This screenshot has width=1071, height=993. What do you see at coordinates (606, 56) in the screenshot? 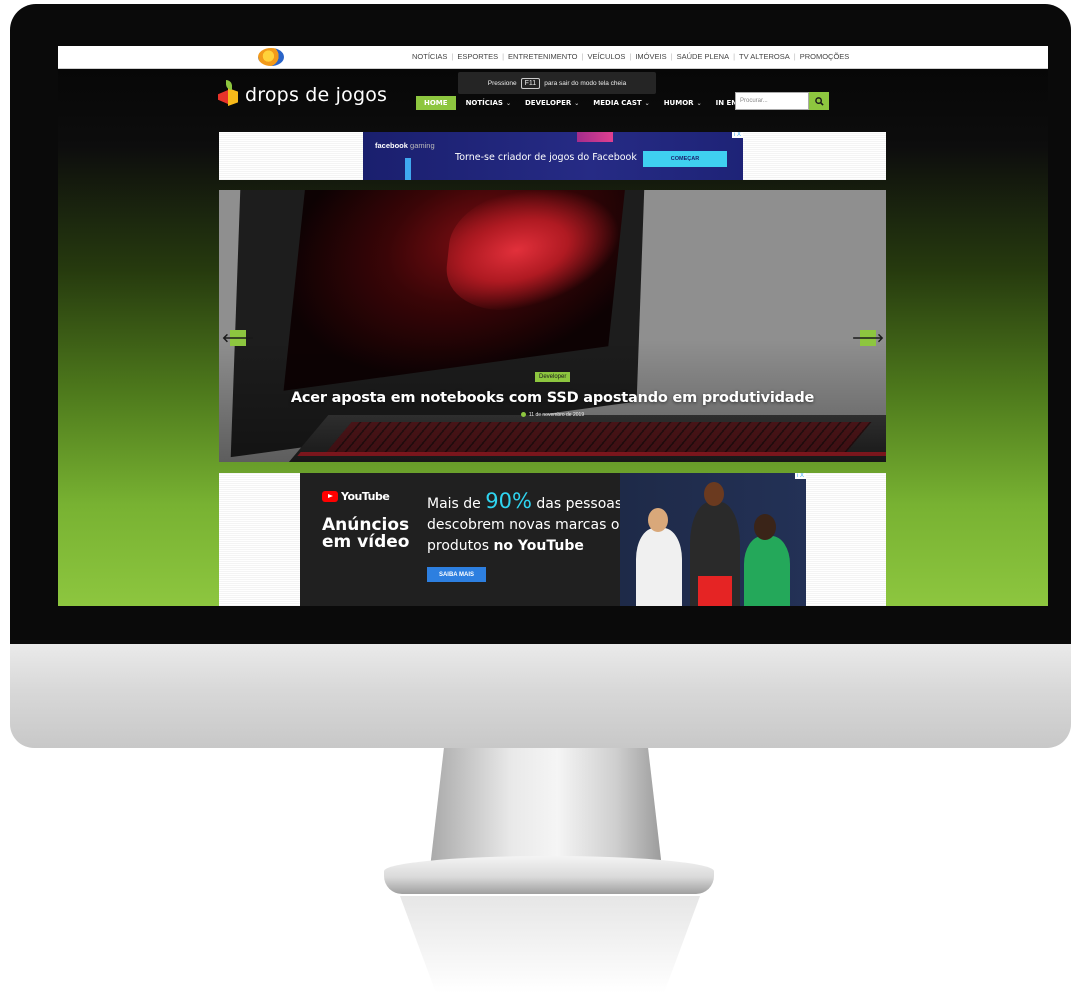
I see `portal-link-veiculos: VEÍCULOS` at bounding box center [606, 56].